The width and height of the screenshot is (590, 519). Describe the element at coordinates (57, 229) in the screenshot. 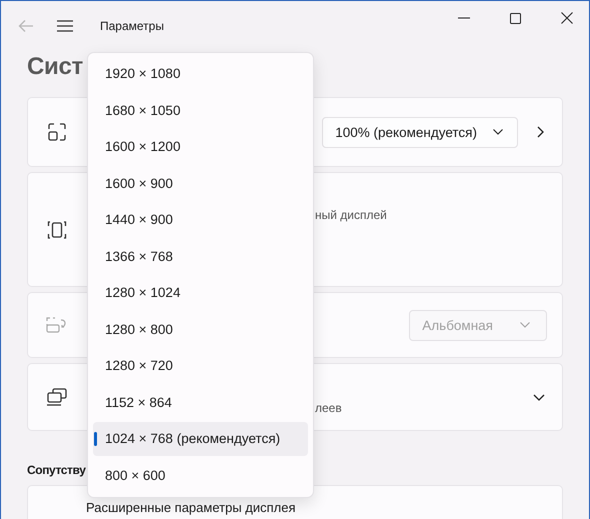

I see `resolution-icon` at that location.